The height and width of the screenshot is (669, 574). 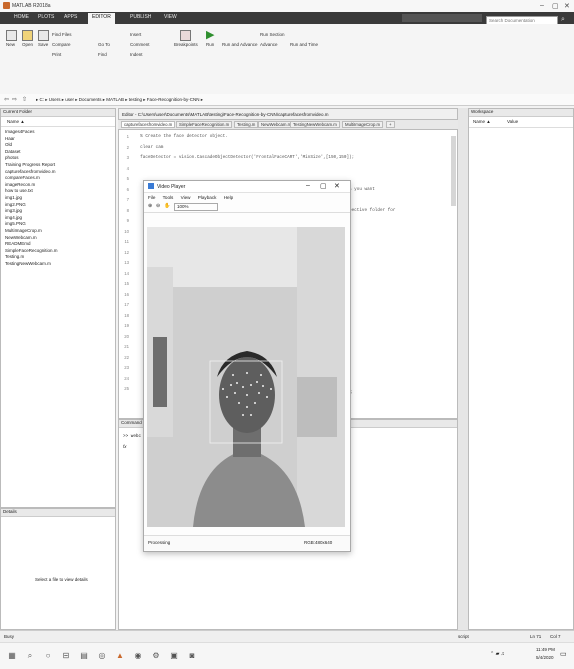 I want to click on find-button: Find, so click(x=102, y=54).